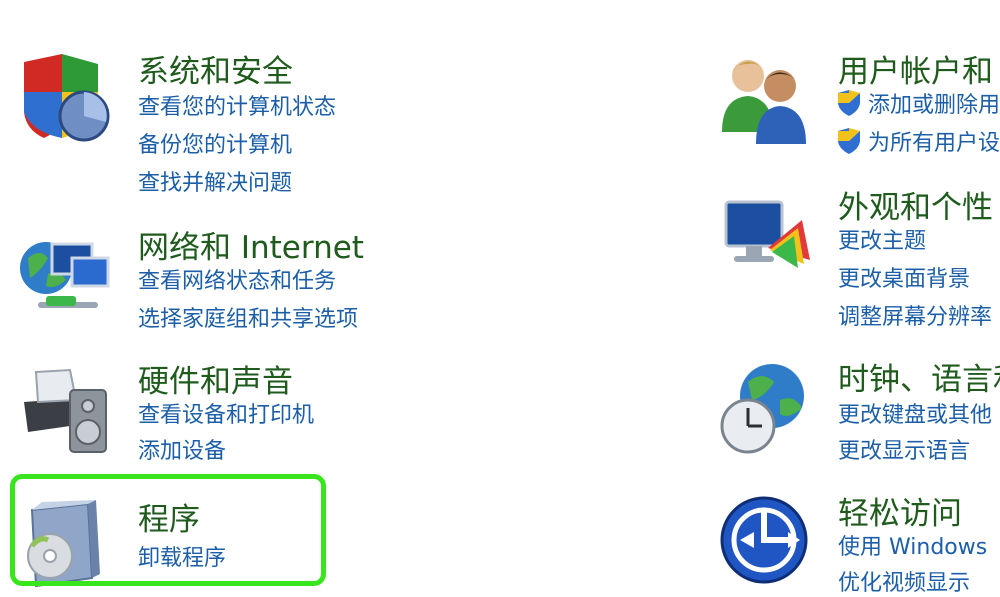 The width and height of the screenshot is (1000, 597). Describe the element at coordinates (919, 376) in the screenshot. I see `category-title-clock-language: 时钟、语言和` at that location.